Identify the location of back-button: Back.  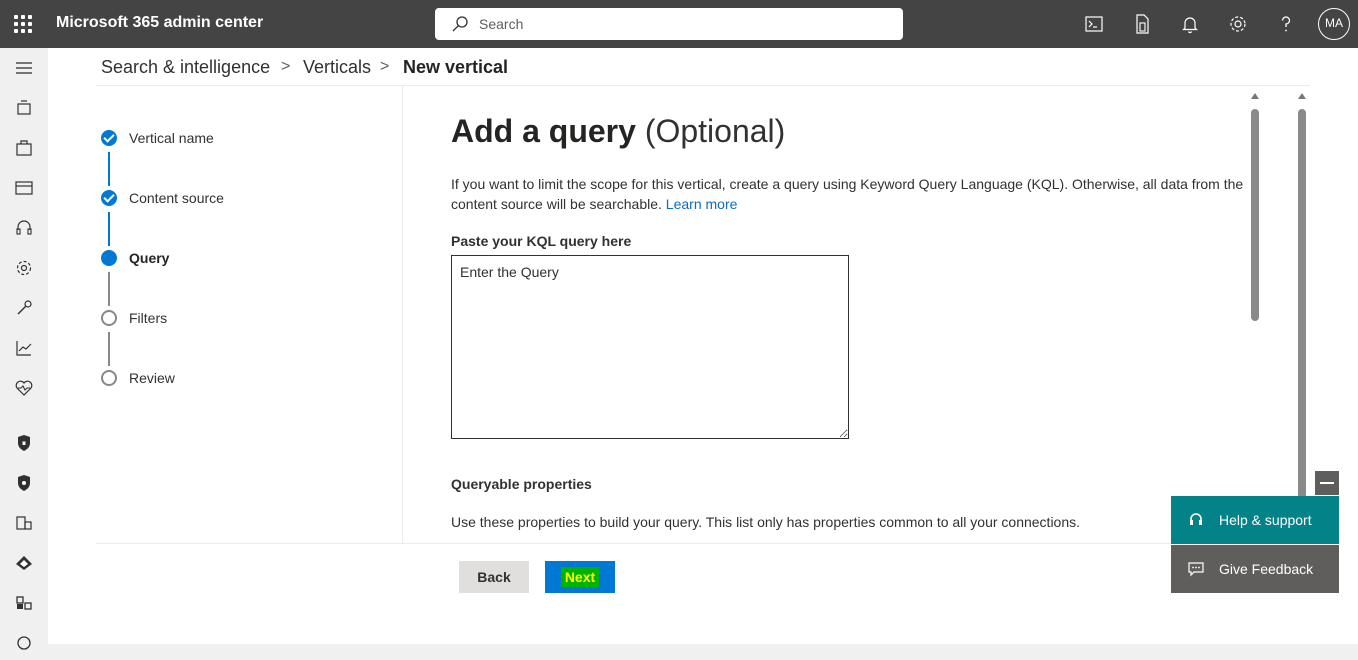
(494, 577).